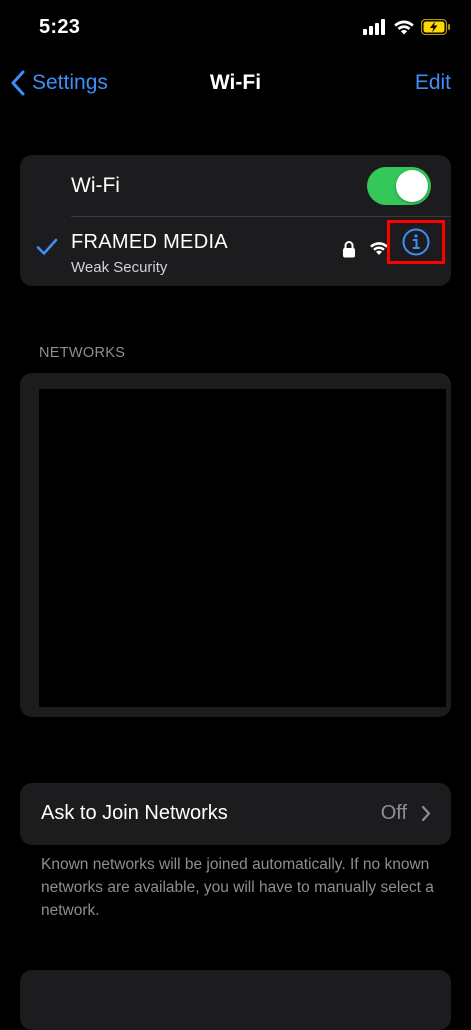 This screenshot has width=471, height=1030. What do you see at coordinates (235, 28) in the screenshot?
I see `status-bar: 5:23` at bounding box center [235, 28].